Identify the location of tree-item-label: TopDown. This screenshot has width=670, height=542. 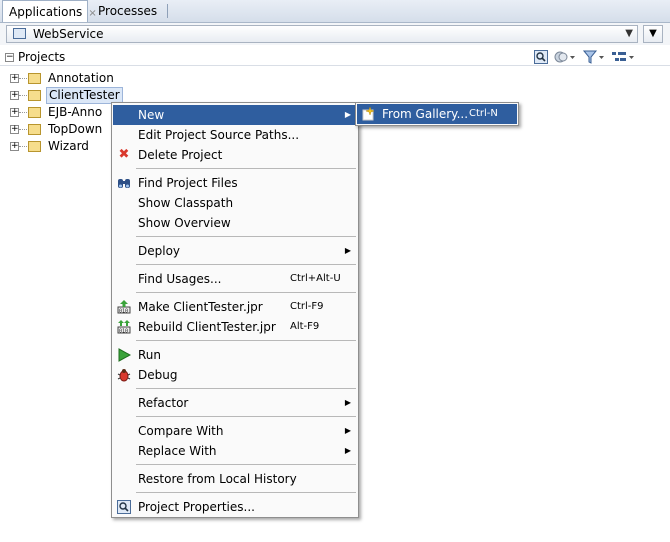
(75, 129).